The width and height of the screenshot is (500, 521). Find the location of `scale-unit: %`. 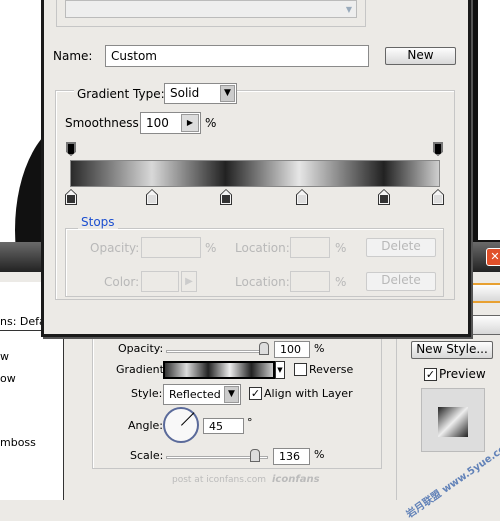

scale-unit: % is located at coordinates (319, 454).